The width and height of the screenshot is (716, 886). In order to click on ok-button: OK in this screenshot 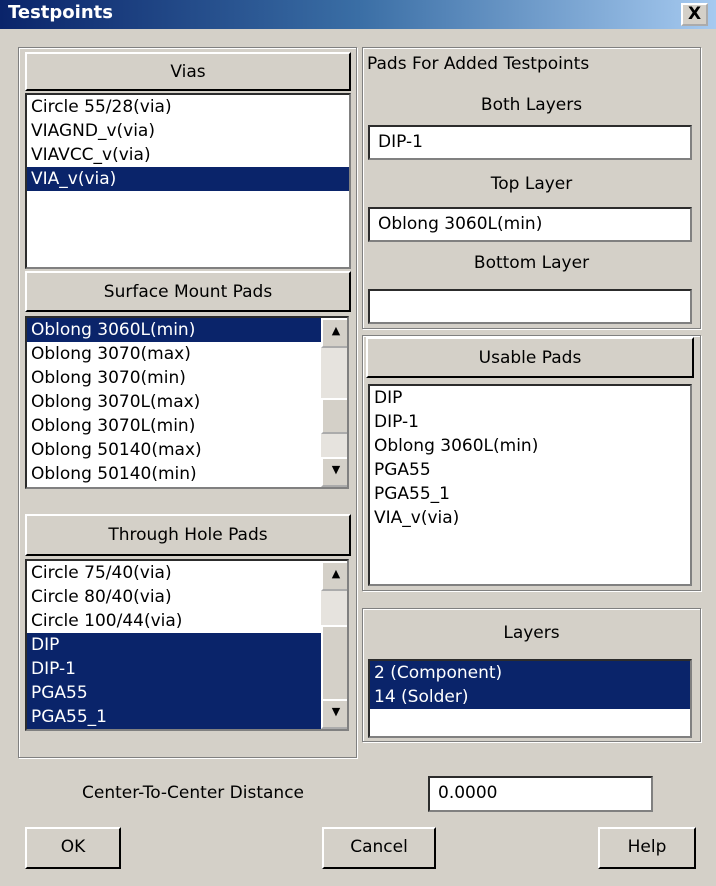, I will do `click(73, 848)`.